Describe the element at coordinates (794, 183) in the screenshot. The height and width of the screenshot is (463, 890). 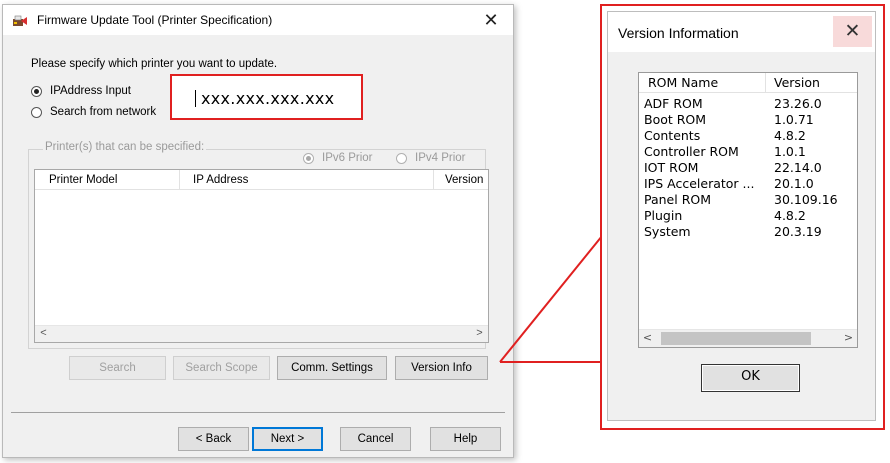
I see `rom-version: 20.1.0` at that location.